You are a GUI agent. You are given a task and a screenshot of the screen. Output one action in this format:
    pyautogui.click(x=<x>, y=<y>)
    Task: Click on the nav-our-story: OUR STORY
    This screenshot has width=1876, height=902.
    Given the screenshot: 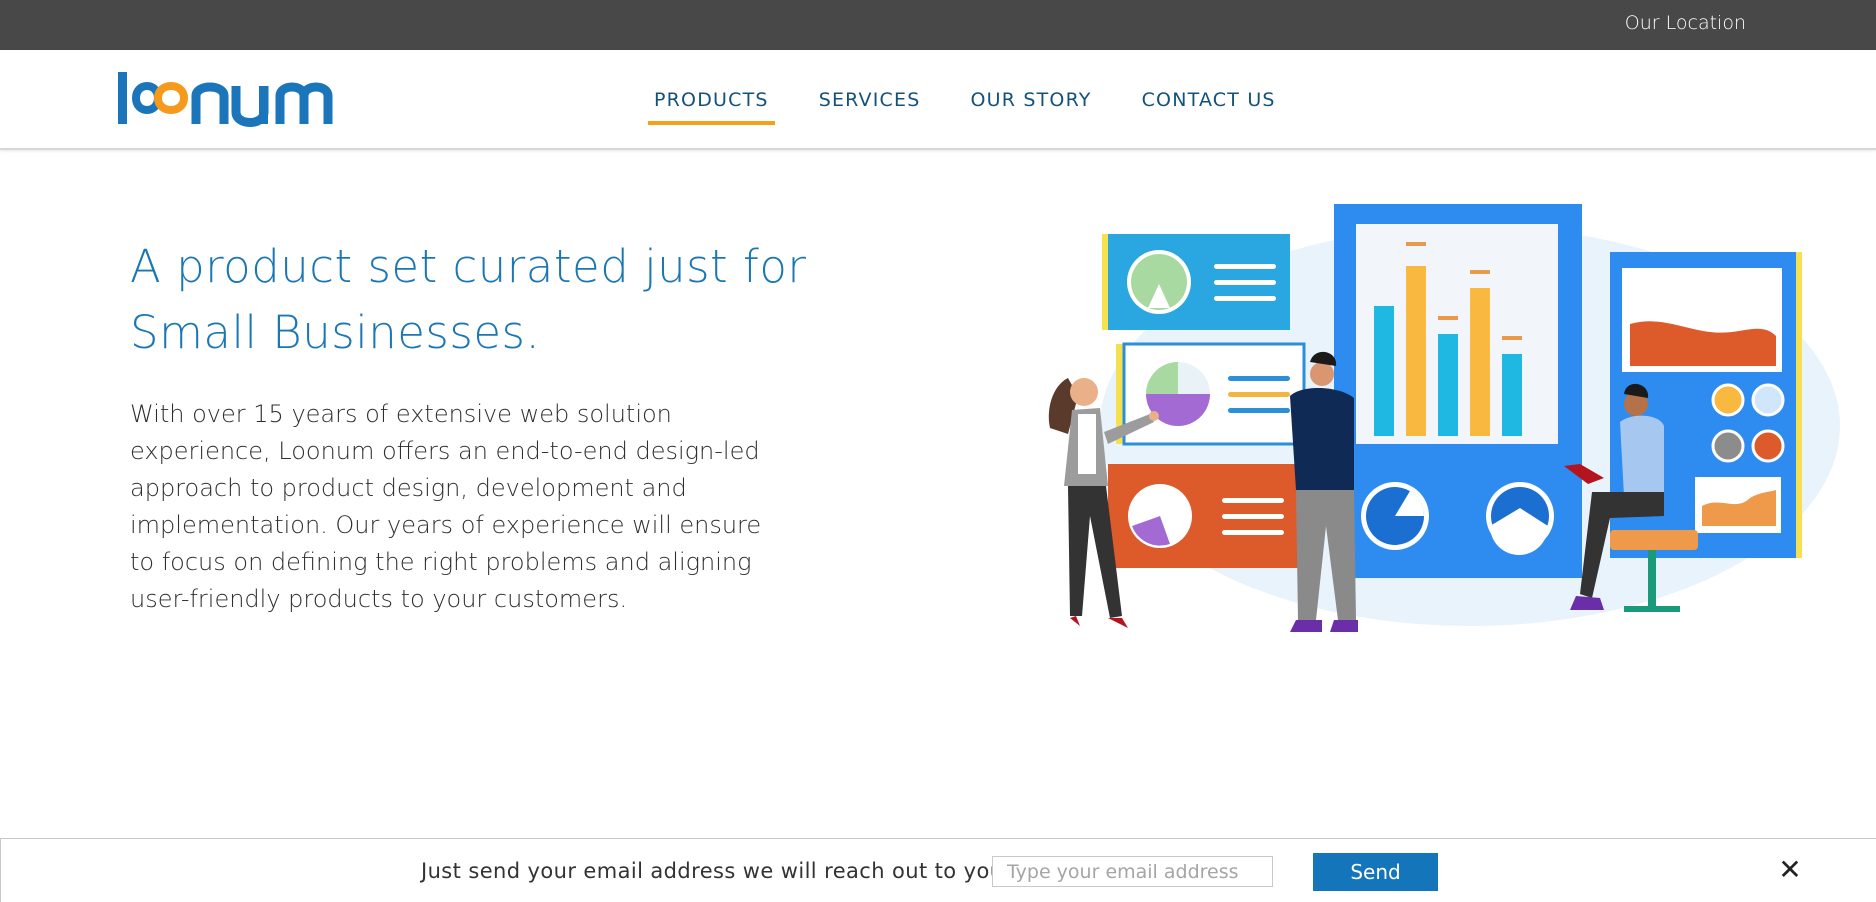 What is the action you would take?
    pyautogui.click(x=1030, y=100)
    